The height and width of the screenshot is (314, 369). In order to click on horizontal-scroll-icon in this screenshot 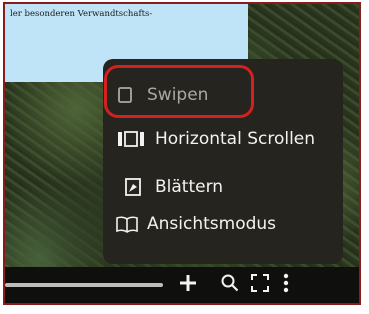, I will do `click(131, 139)`.